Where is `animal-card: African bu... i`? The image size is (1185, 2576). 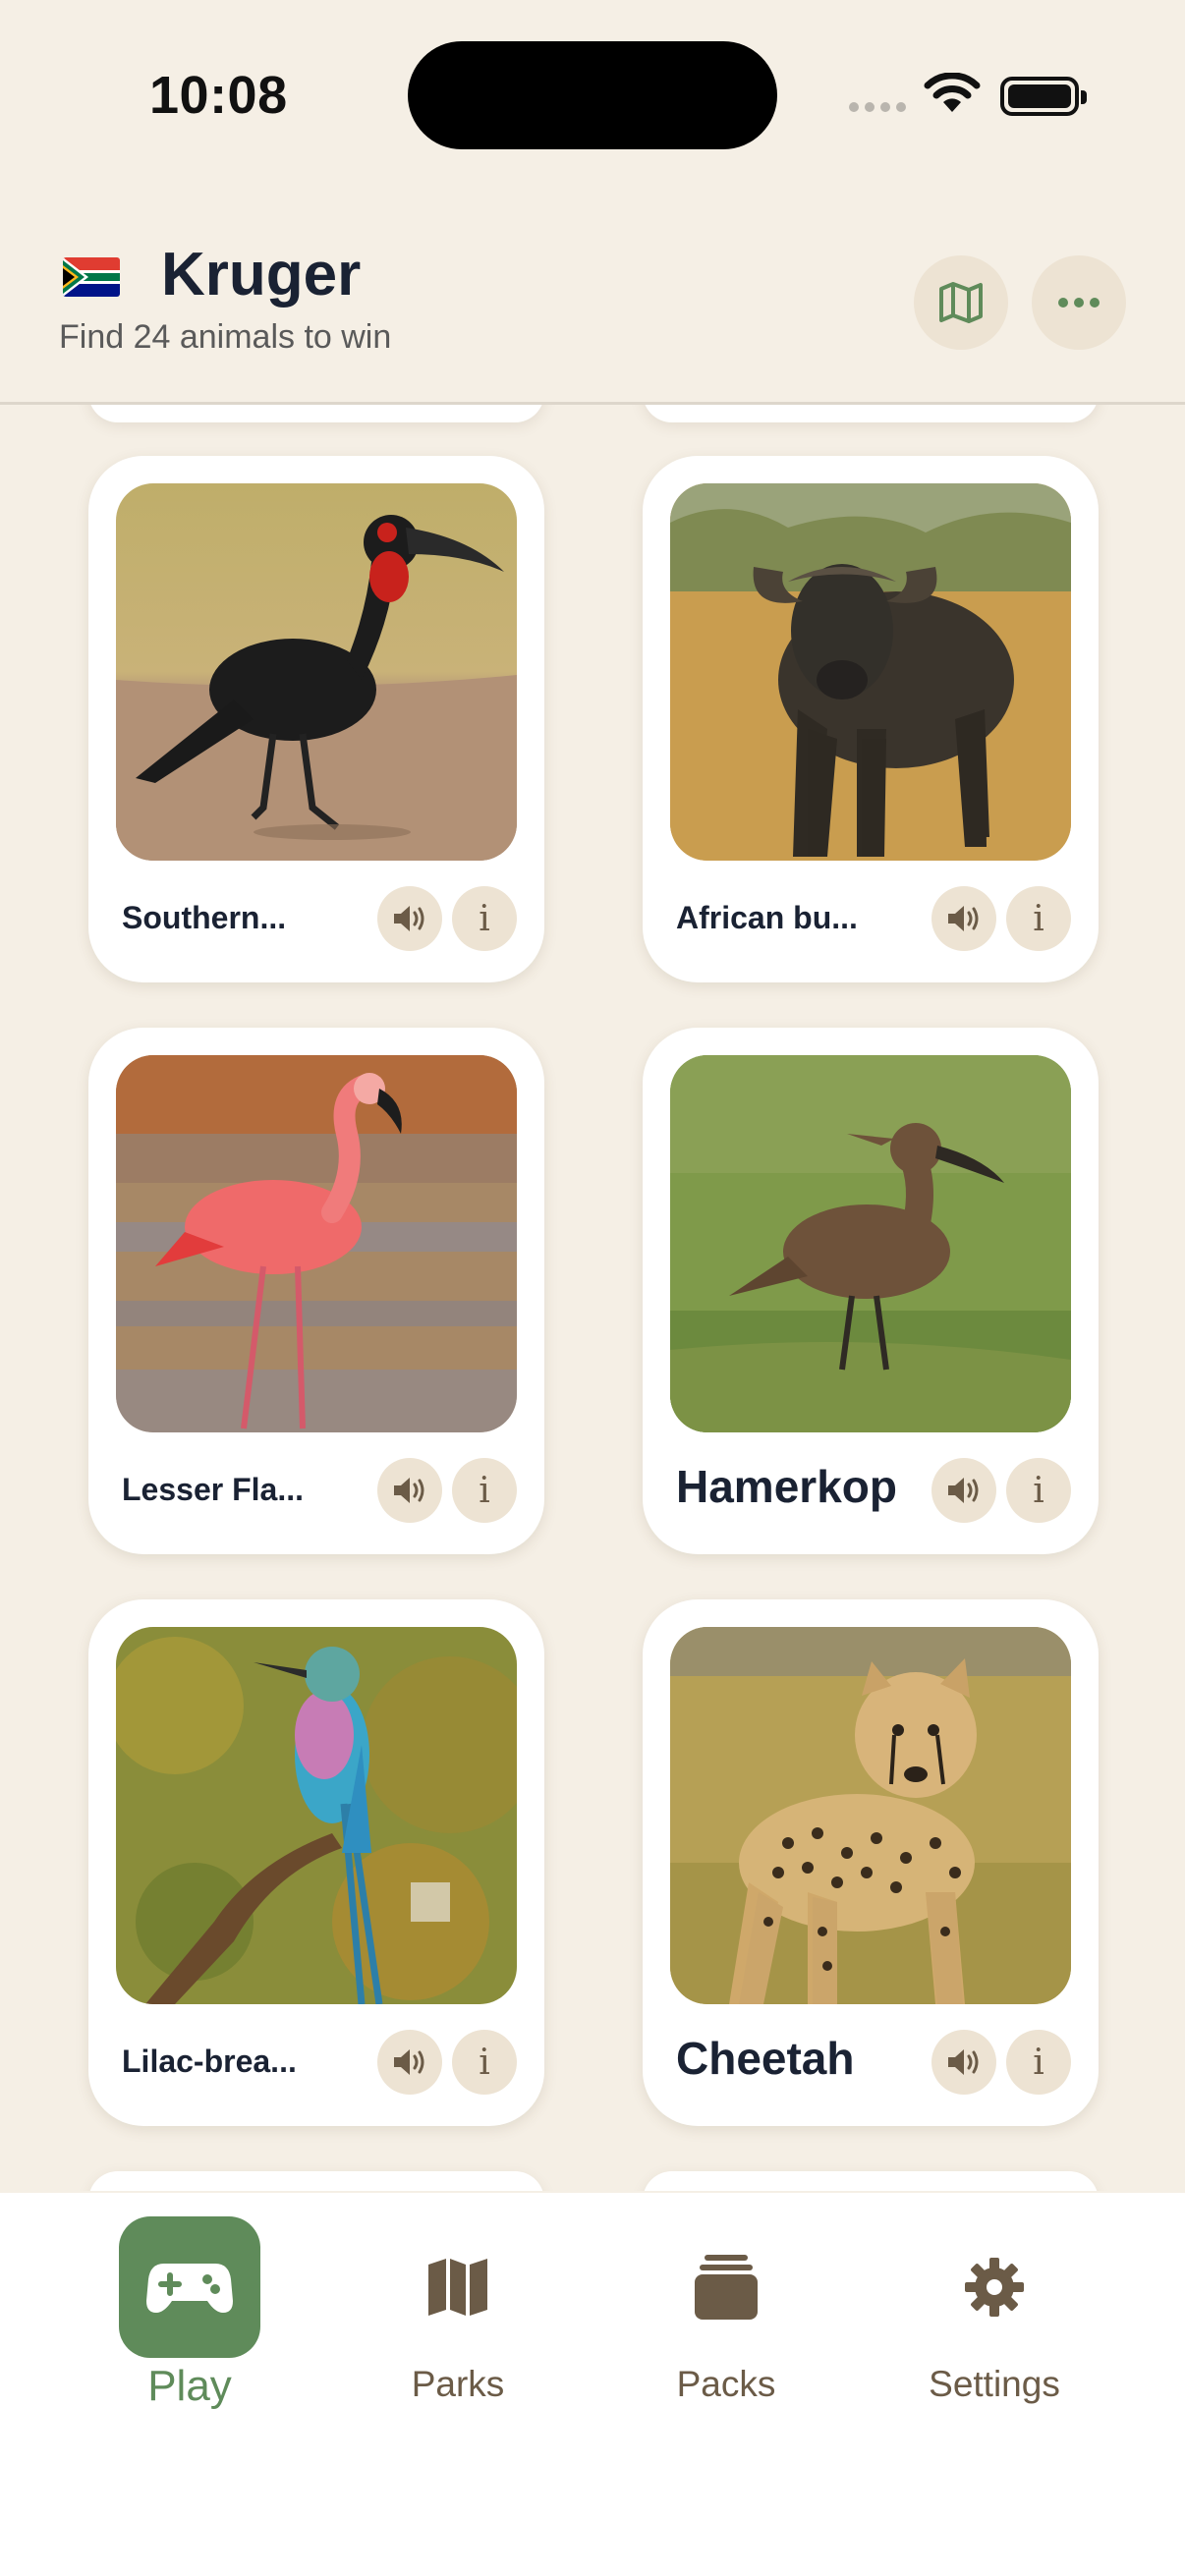
animal-card: African bu... i is located at coordinates (871, 719).